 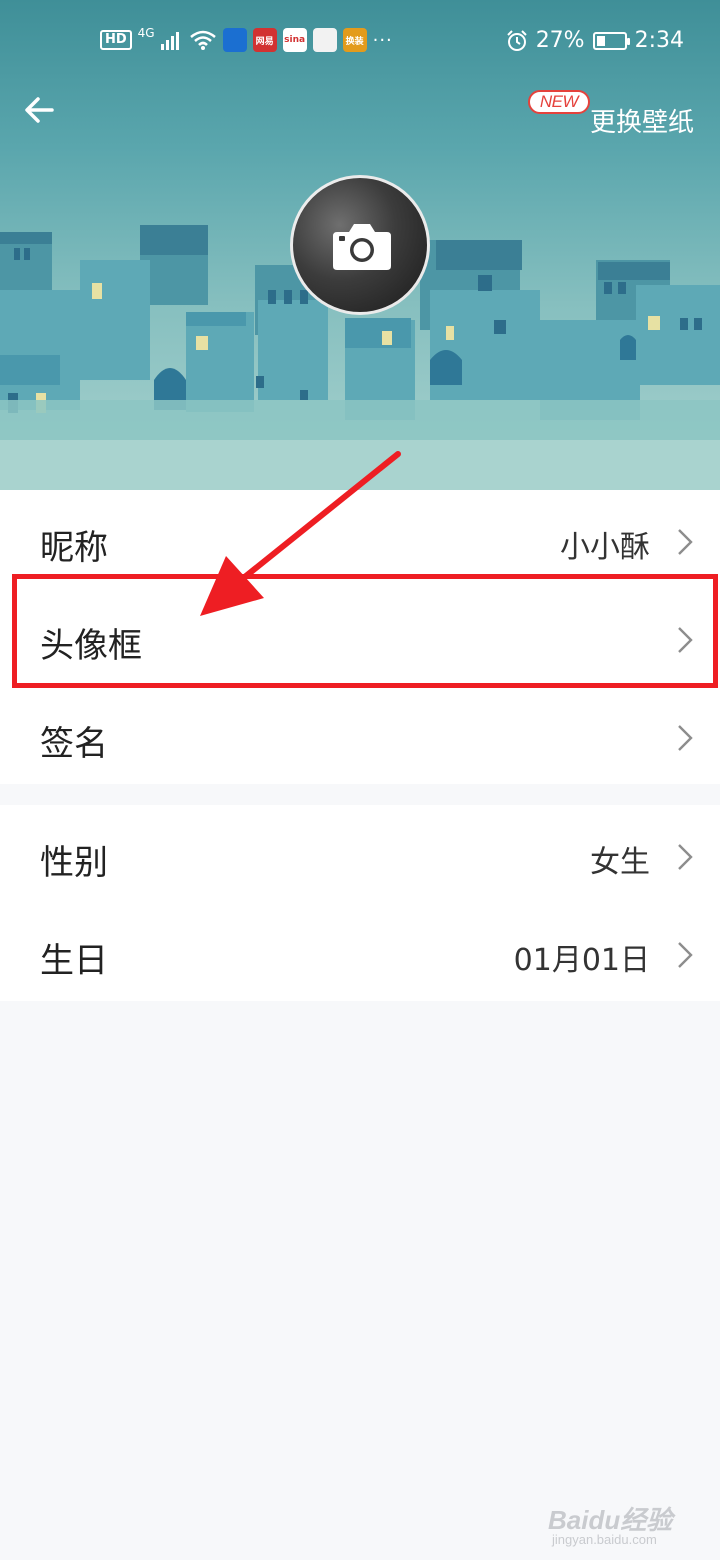 I want to click on camera-icon, so click(x=362, y=247).